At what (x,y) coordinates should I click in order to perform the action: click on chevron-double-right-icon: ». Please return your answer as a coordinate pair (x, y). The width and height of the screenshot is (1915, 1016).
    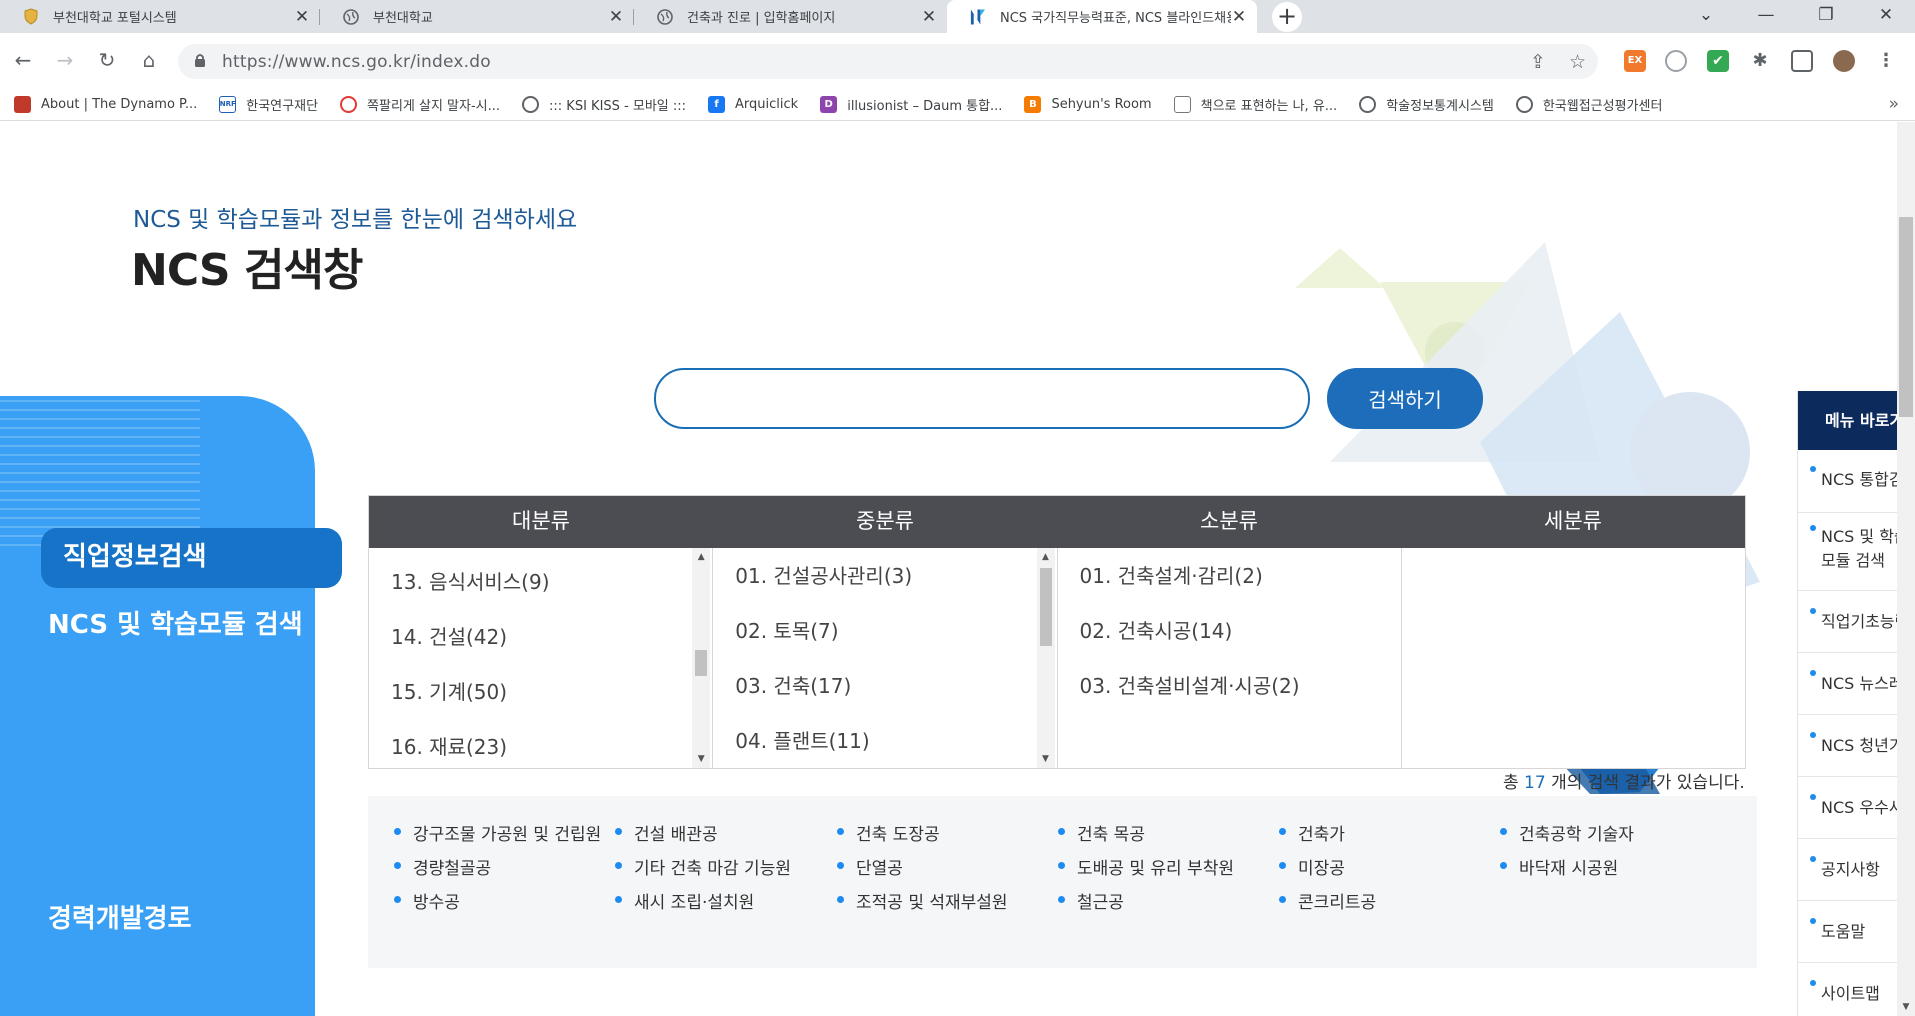
    Looking at the image, I should click on (1894, 104).